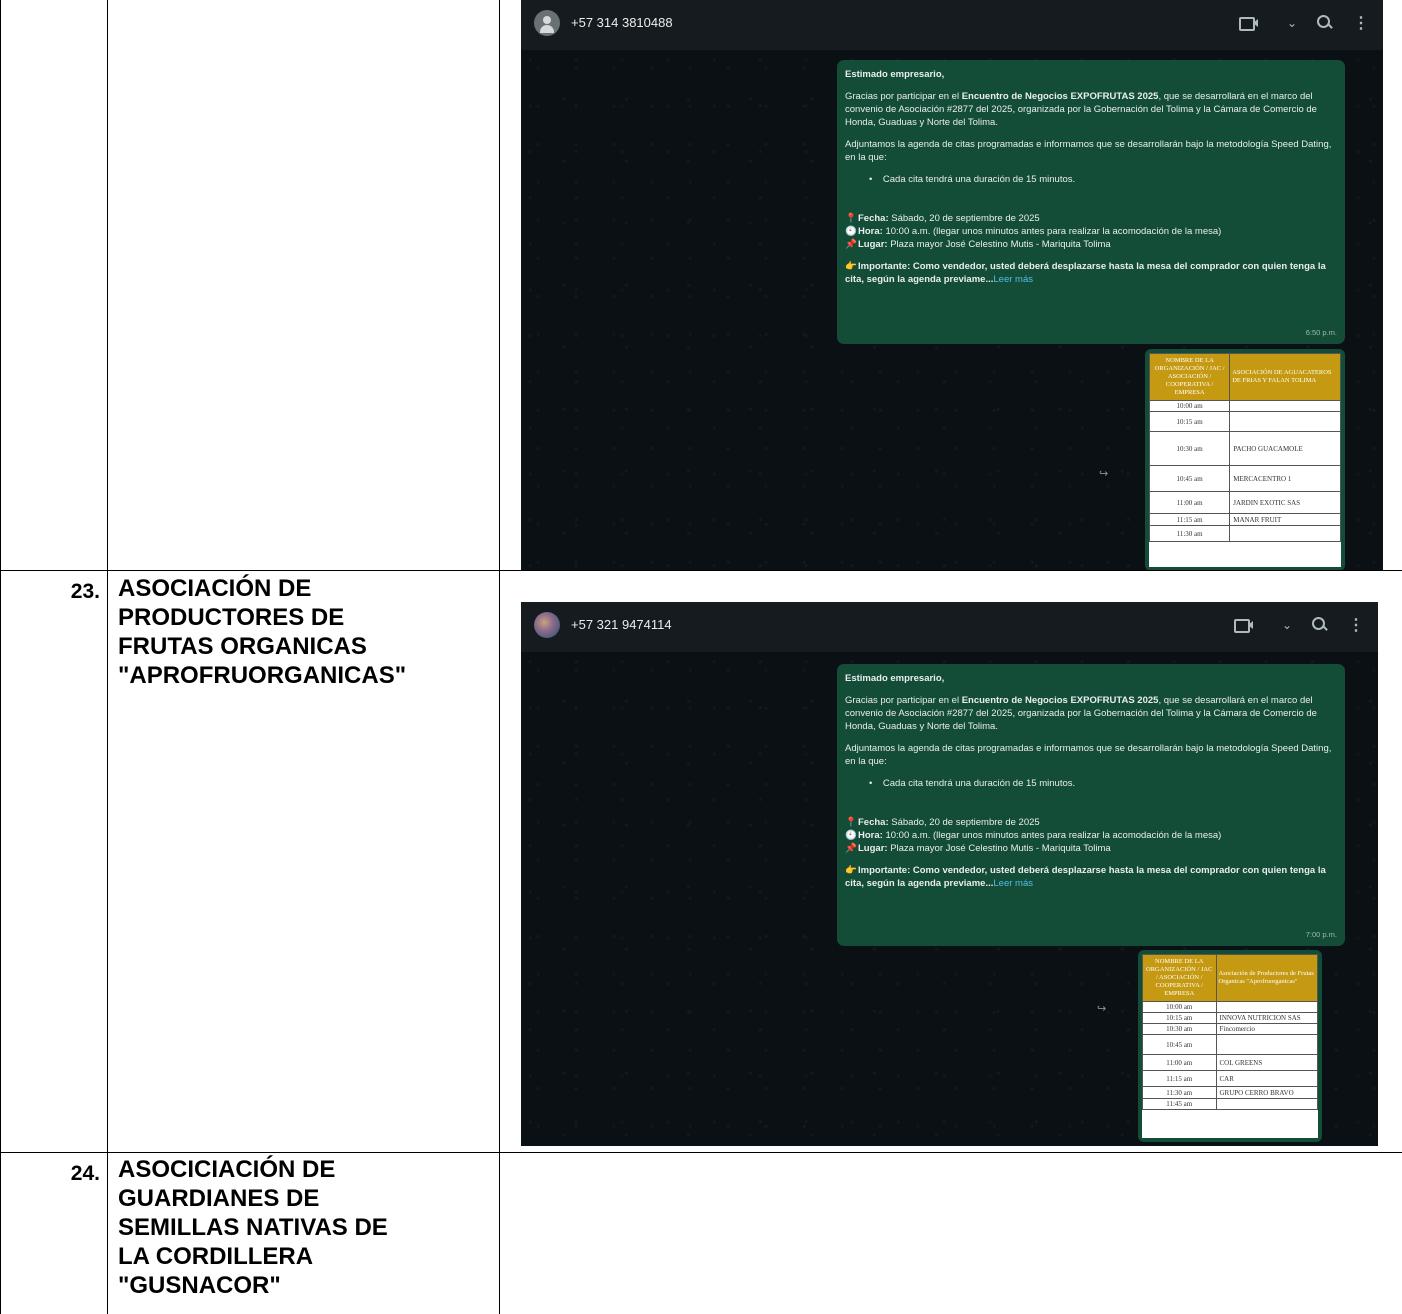 This screenshot has height=1314, width=1402. What do you see at coordinates (1321, 332) in the screenshot?
I see `message-time: 6:50 p.m.` at bounding box center [1321, 332].